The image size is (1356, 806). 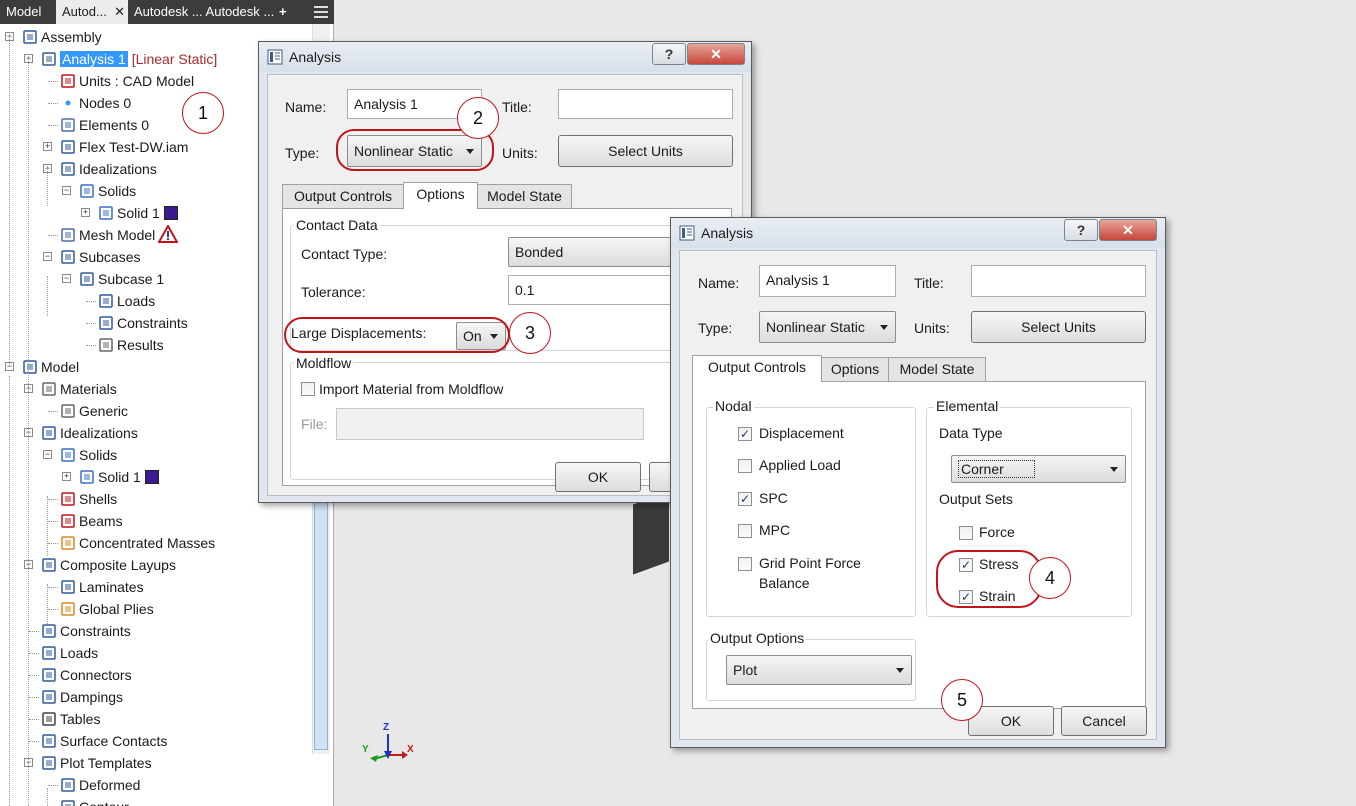 What do you see at coordinates (530, 333) in the screenshot?
I see `callout-3: 3` at bounding box center [530, 333].